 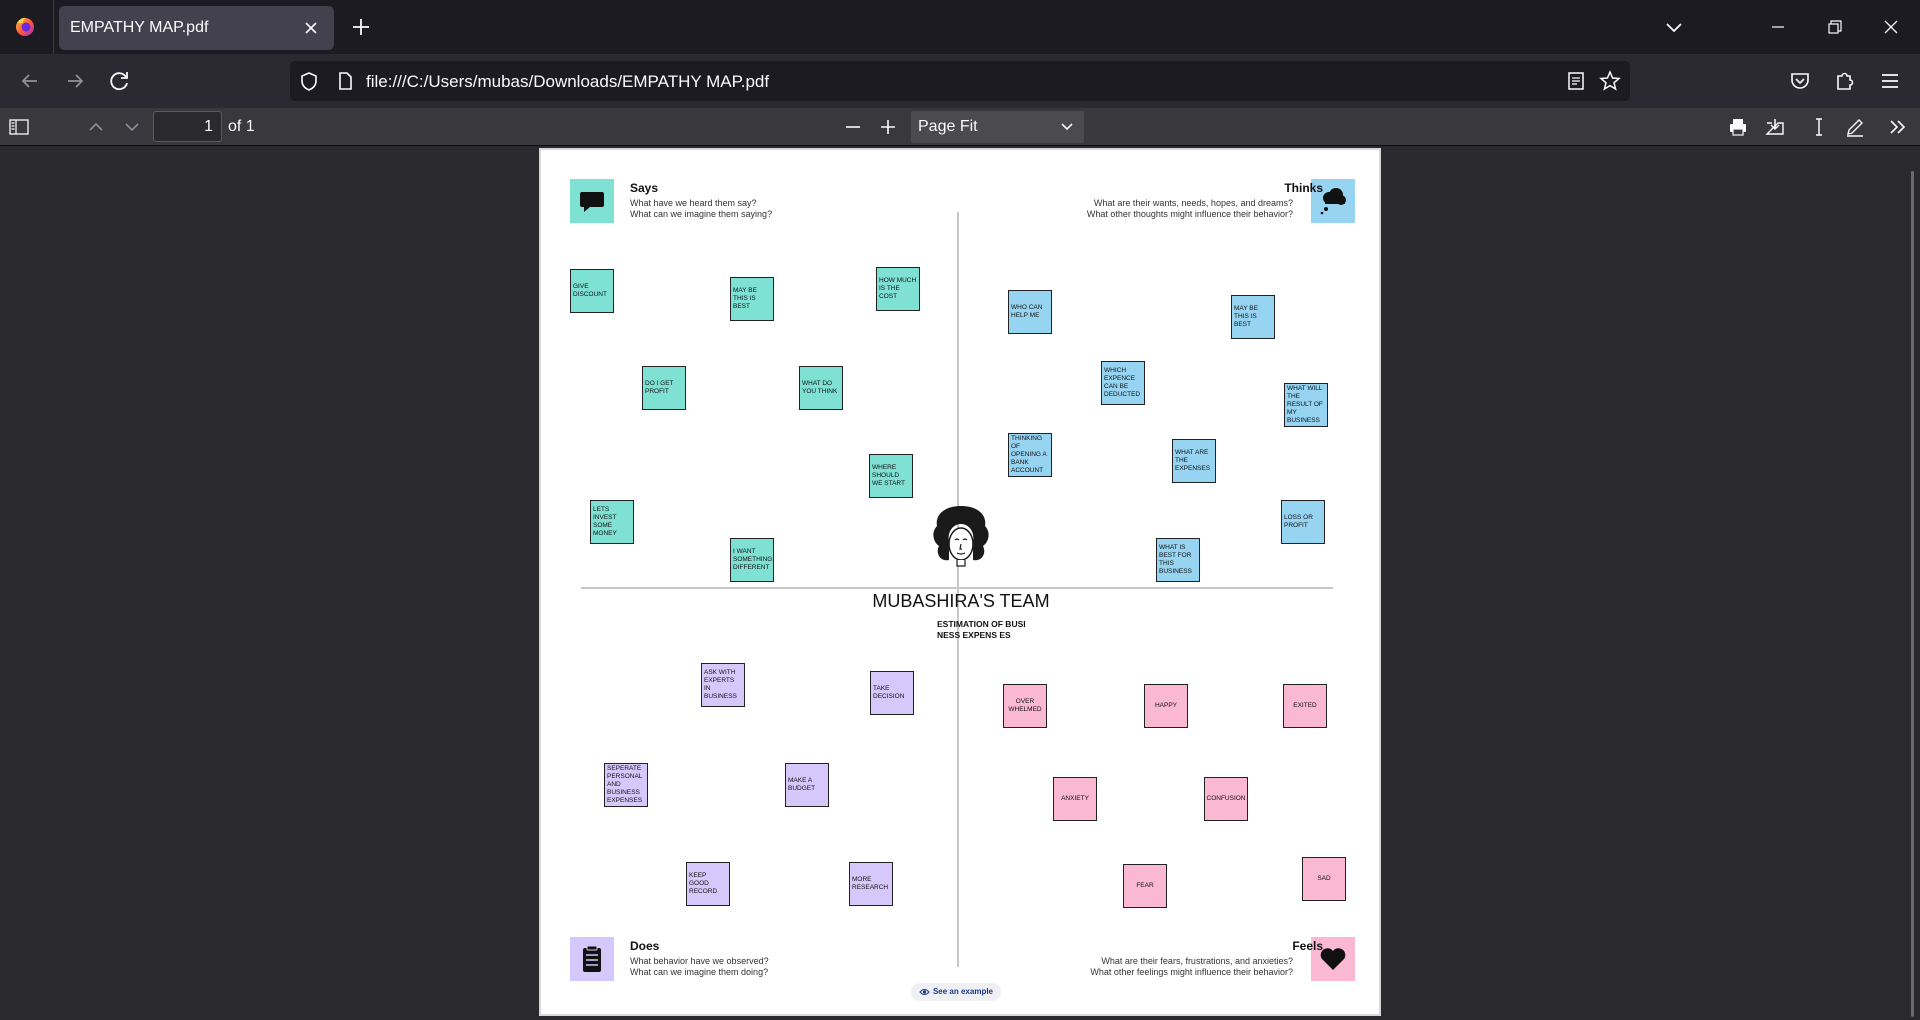 I want to click on tools-double-chevron-right-icon, so click(x=1898, y=127).